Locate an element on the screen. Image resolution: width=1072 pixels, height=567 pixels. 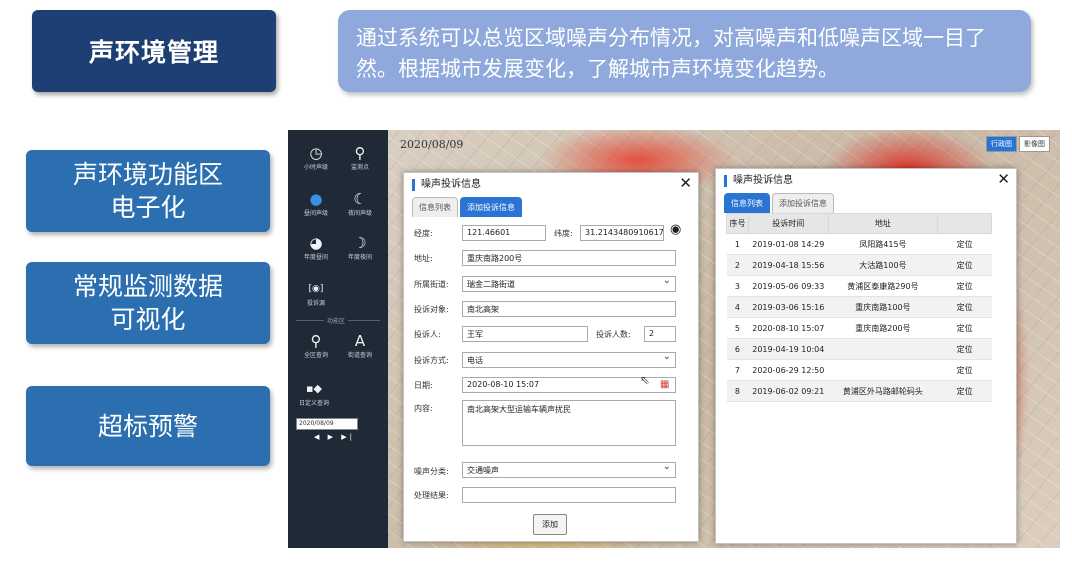
latitude-label: 纬度: is located at coordinates (563, 233).